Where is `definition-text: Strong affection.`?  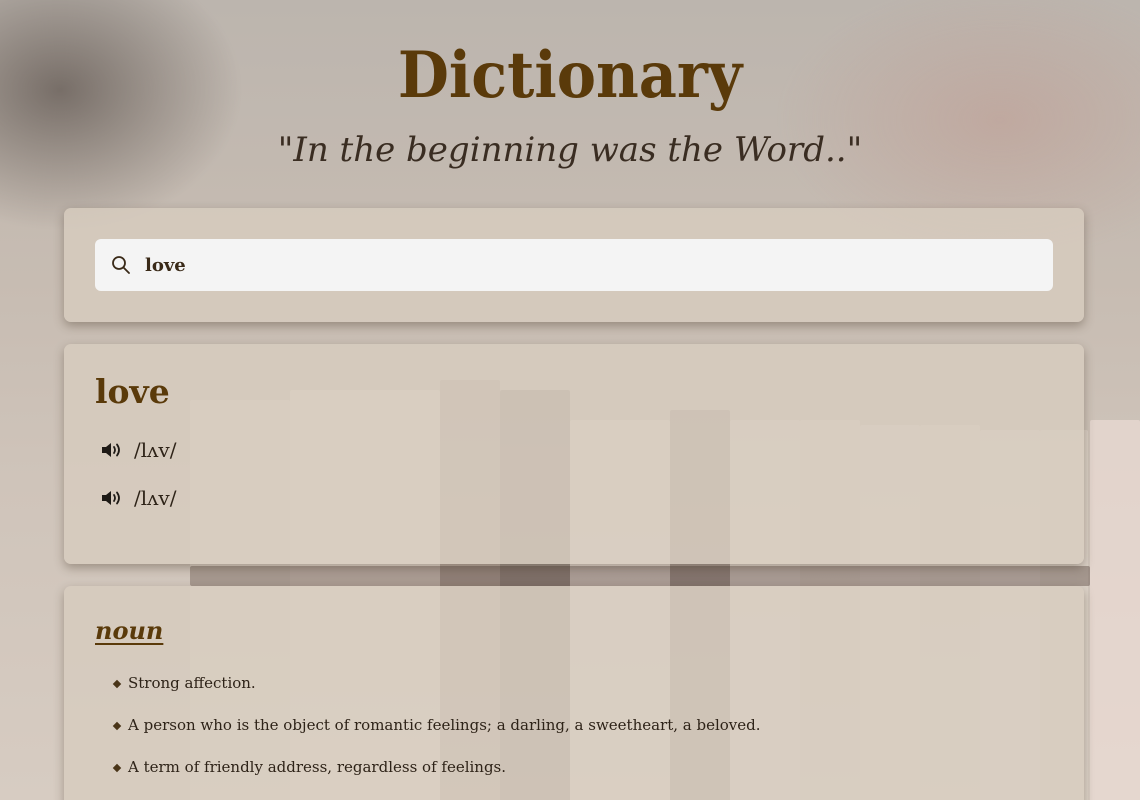
definition-text: Strong affection. is located at coordinates (192, 683).